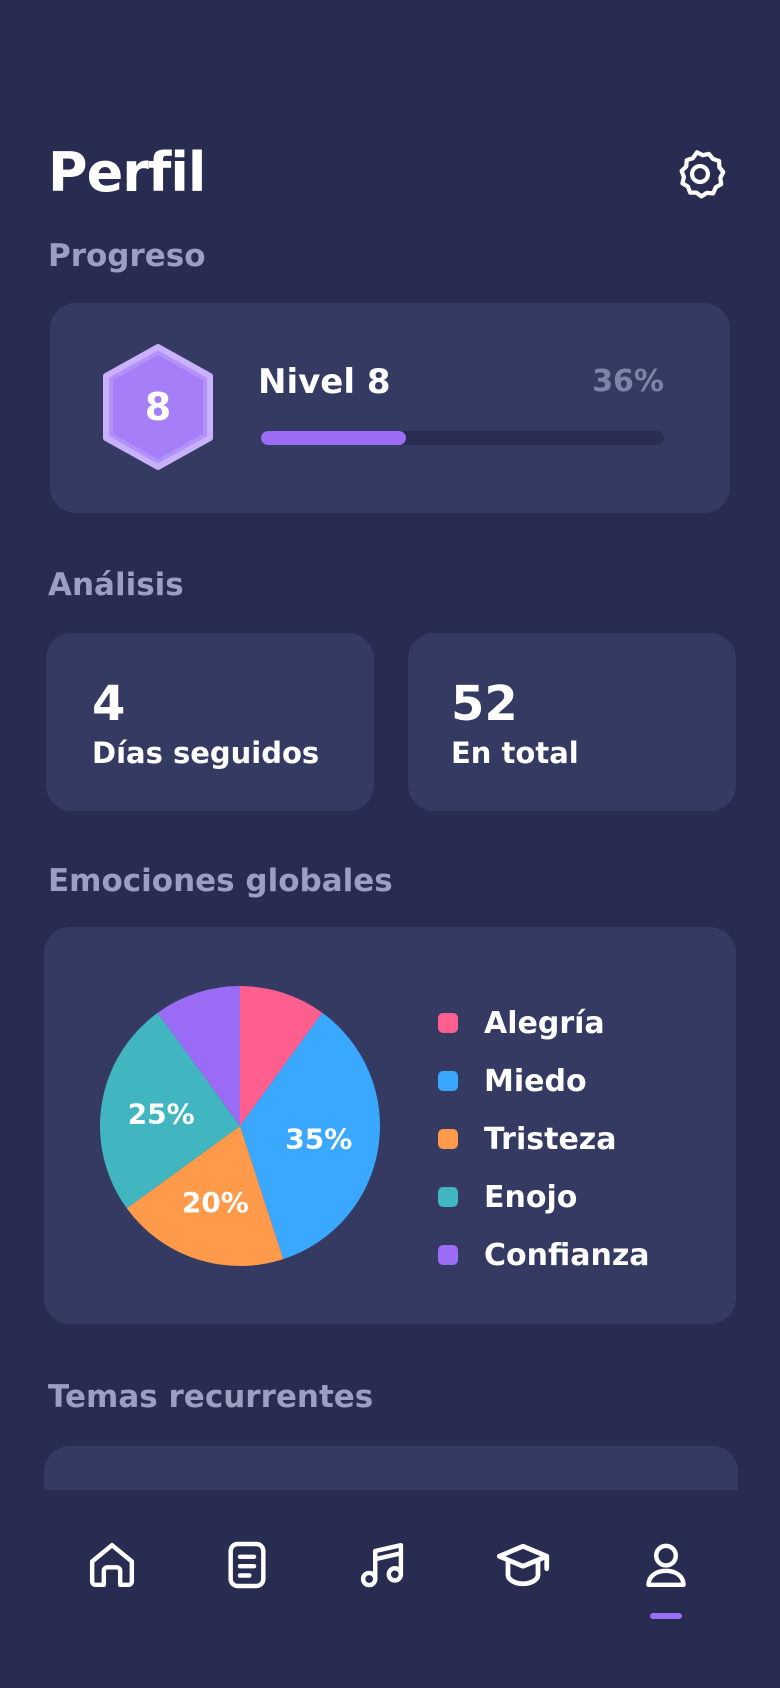 The width and height of the screenshot is (780, 1688). What do you see at coordinates (161, 1114) in the screenshot?
I see `pie-data-label: 25%` at bounding box center [161, 1114].